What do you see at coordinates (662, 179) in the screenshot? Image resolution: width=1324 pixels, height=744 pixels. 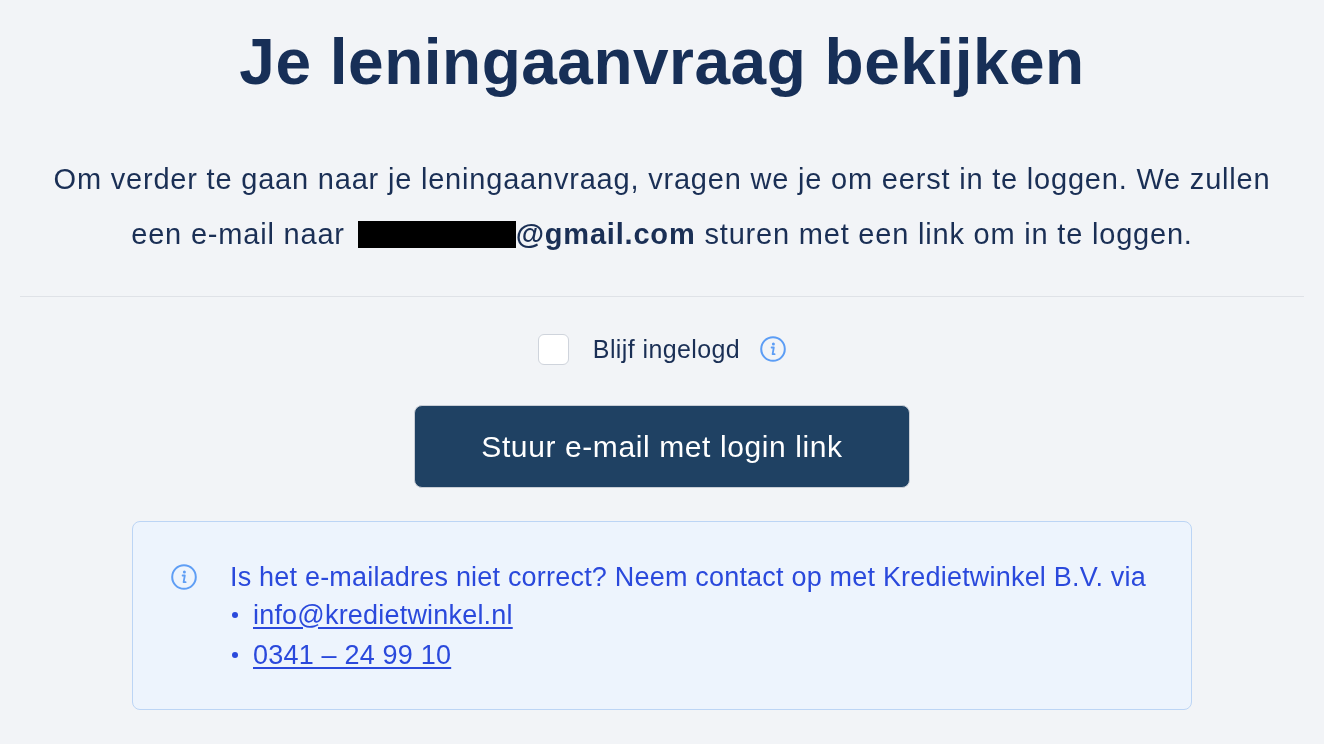 I see `intro-text: Om verder te gaan naar je leningaanvraag, vragen we je om eerst in te loggen. We zullen` at bounding box center [662, 179].